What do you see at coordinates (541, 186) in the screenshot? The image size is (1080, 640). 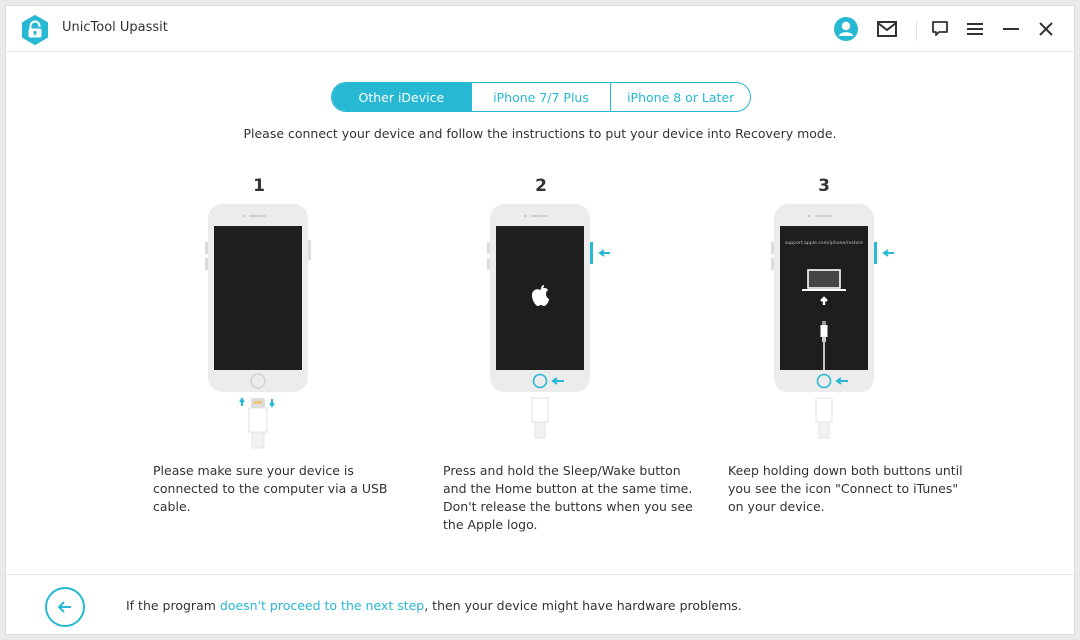 I see `step-number: 2` at bounding box center [541, 186].